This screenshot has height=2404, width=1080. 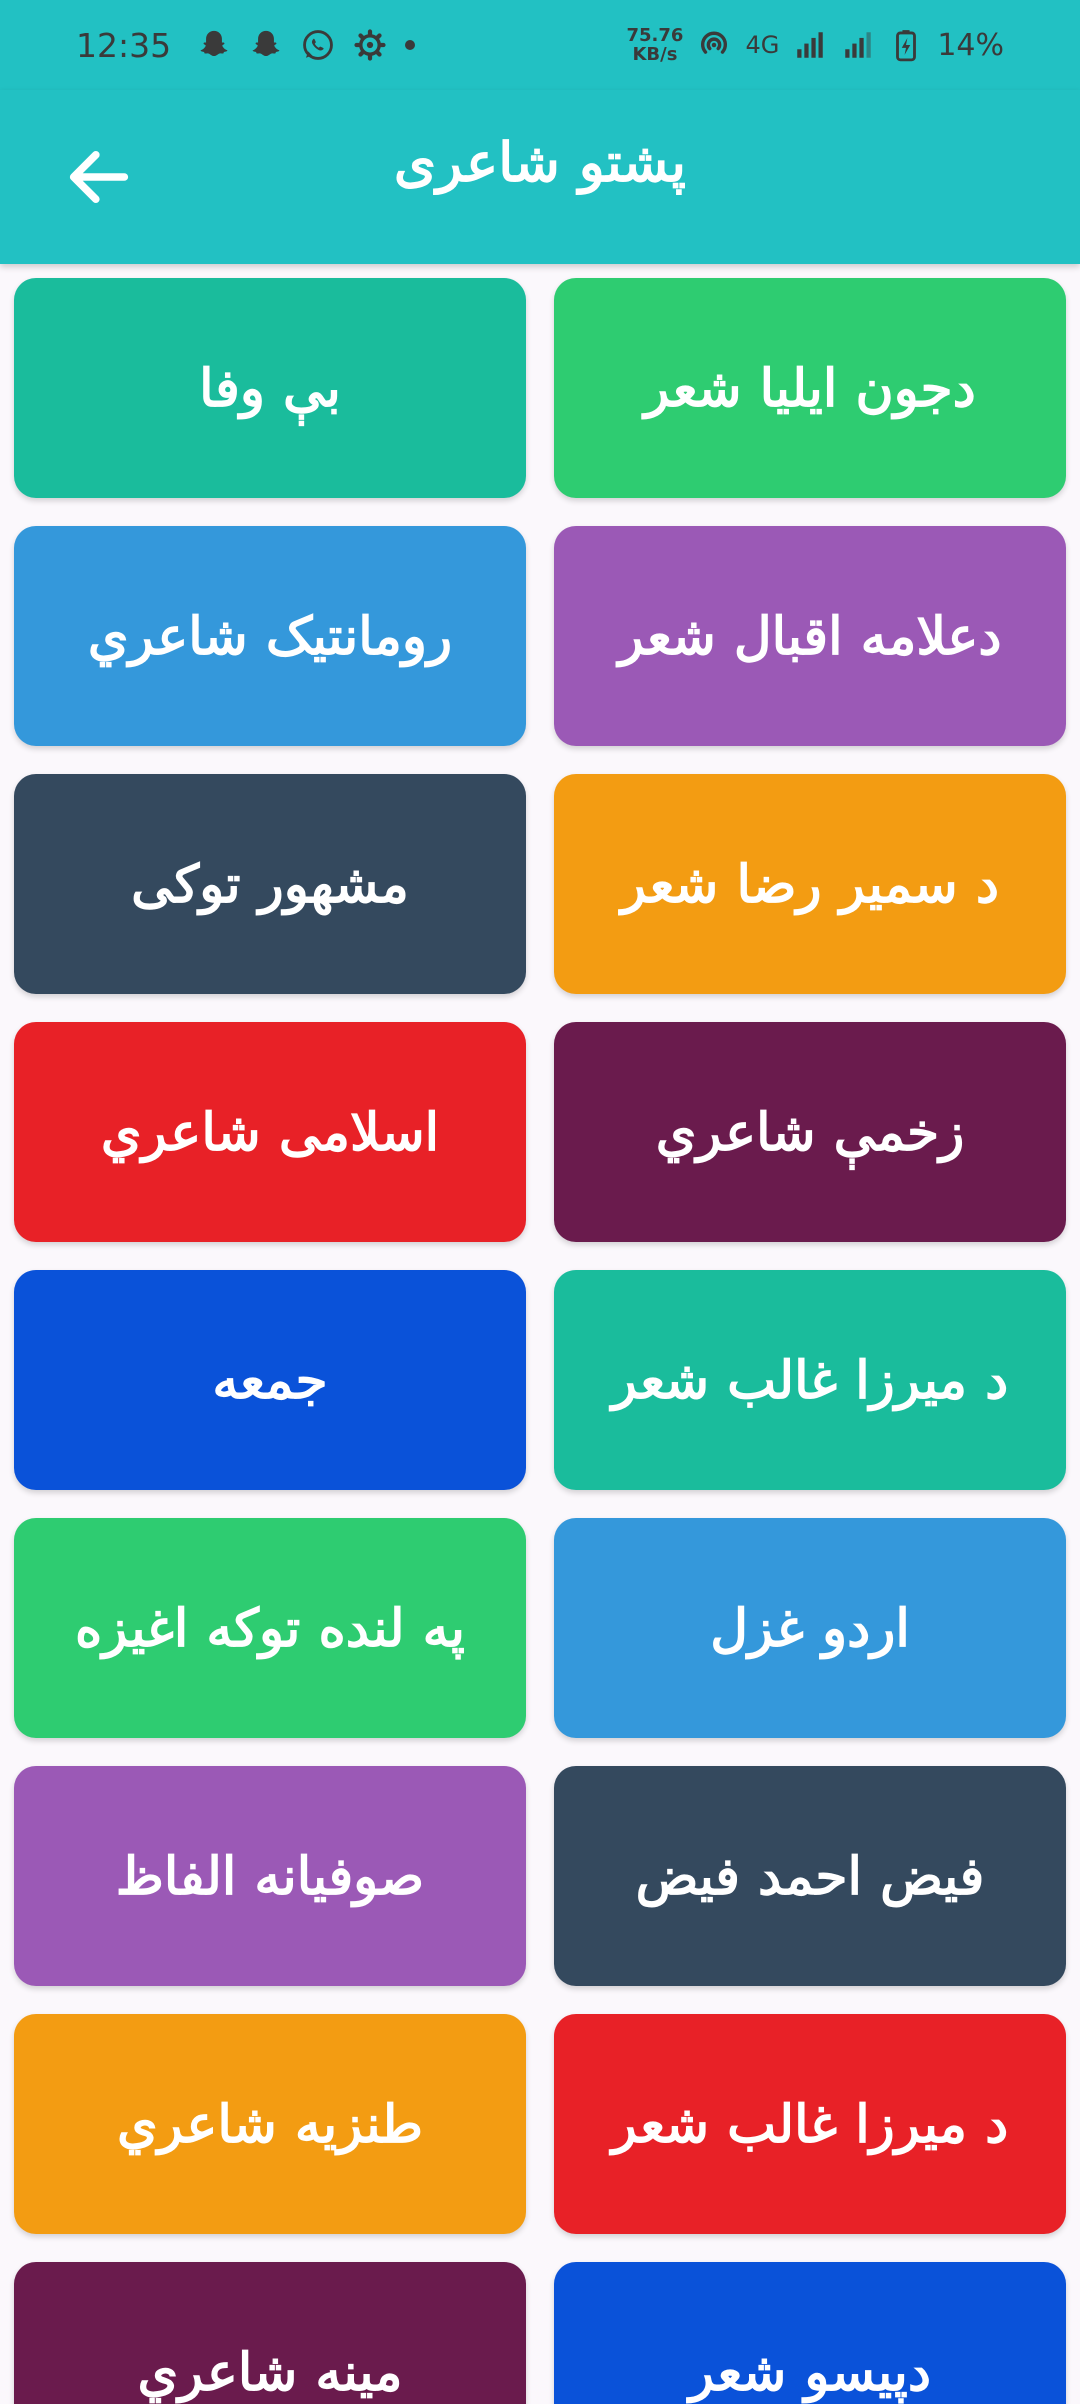 I want to click on hotspot-icon, so click(x=714, y=42).